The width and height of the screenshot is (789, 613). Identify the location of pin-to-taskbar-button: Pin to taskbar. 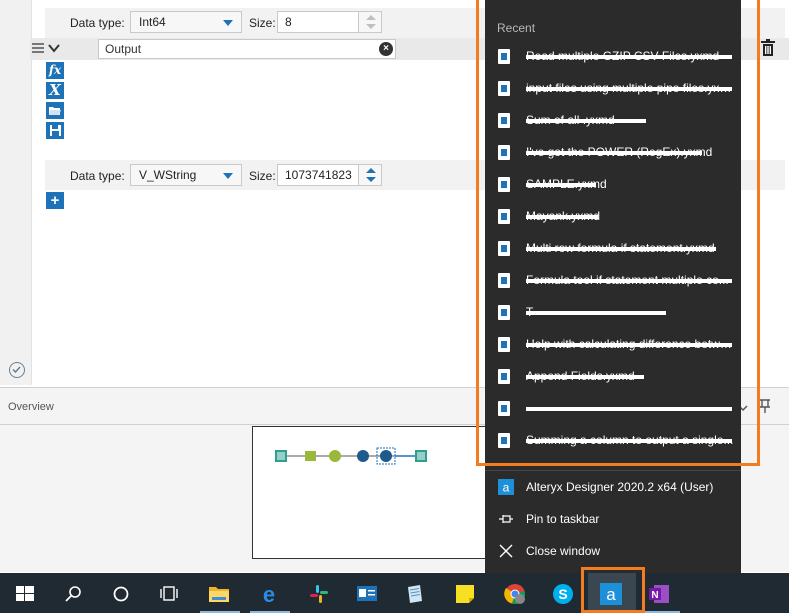
(613, 519).